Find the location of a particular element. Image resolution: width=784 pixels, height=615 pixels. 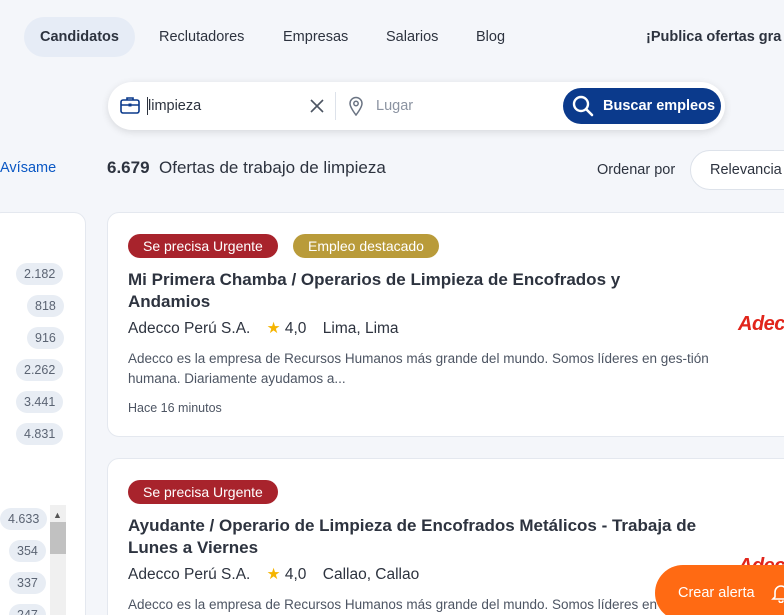

search-input: limpieza is located at coordinates (174, 106).